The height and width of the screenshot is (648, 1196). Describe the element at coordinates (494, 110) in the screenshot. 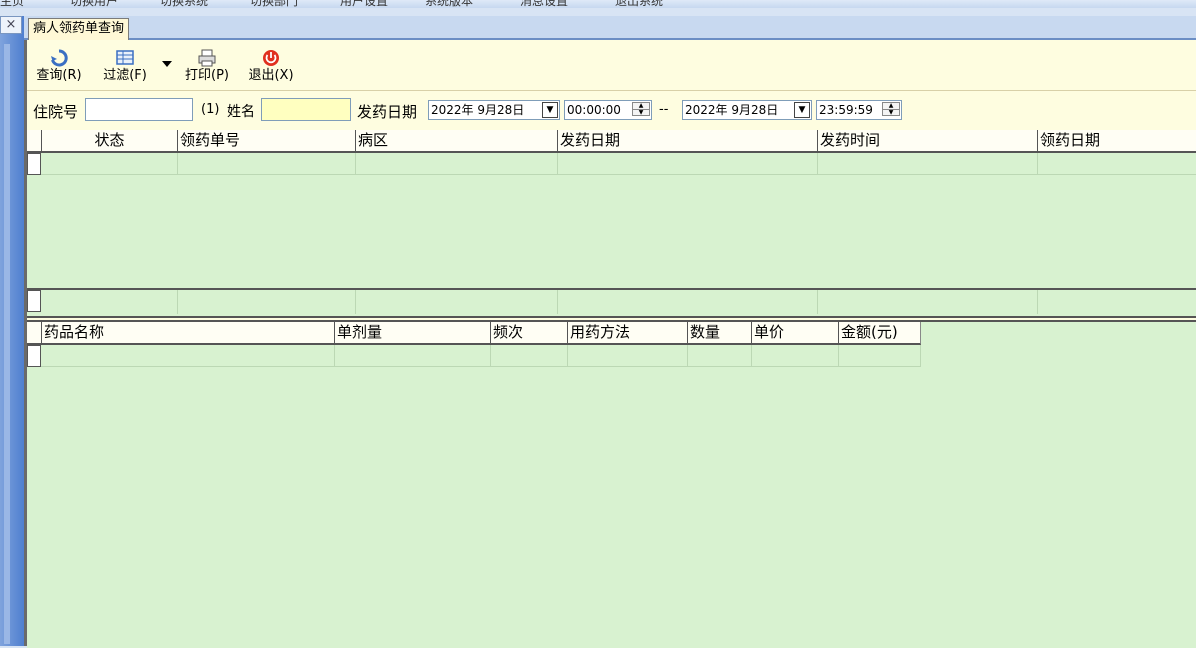

I see `start-date-picker: 2022年 9月28日 ▼` at that location.